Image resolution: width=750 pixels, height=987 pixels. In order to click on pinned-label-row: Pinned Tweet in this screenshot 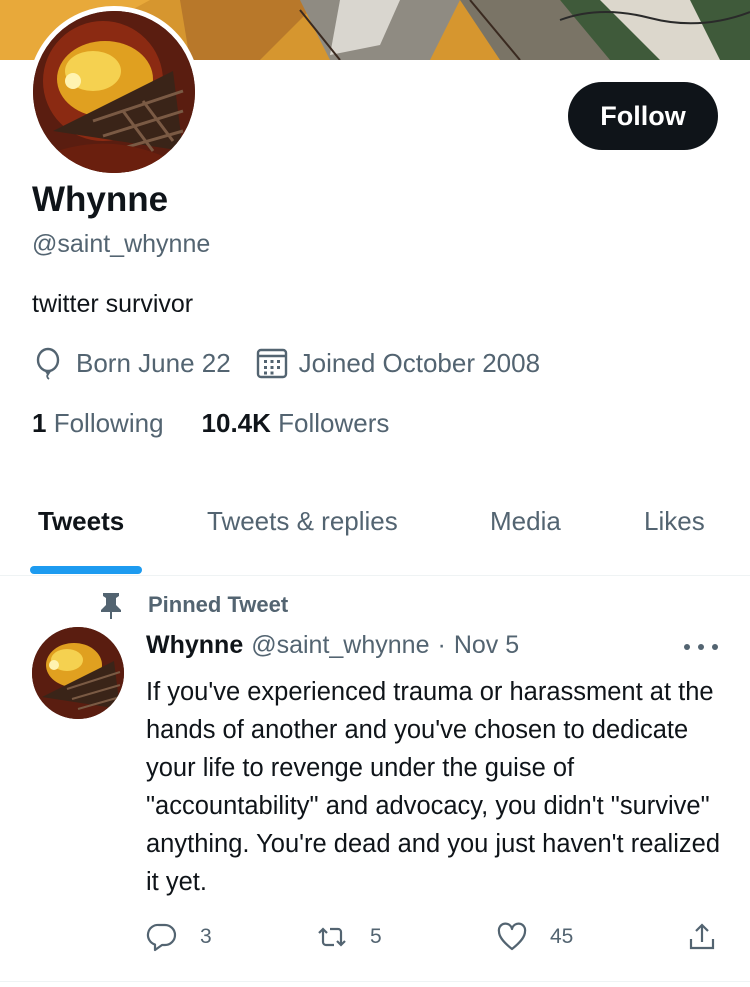, I will do `click(193, 605)`.